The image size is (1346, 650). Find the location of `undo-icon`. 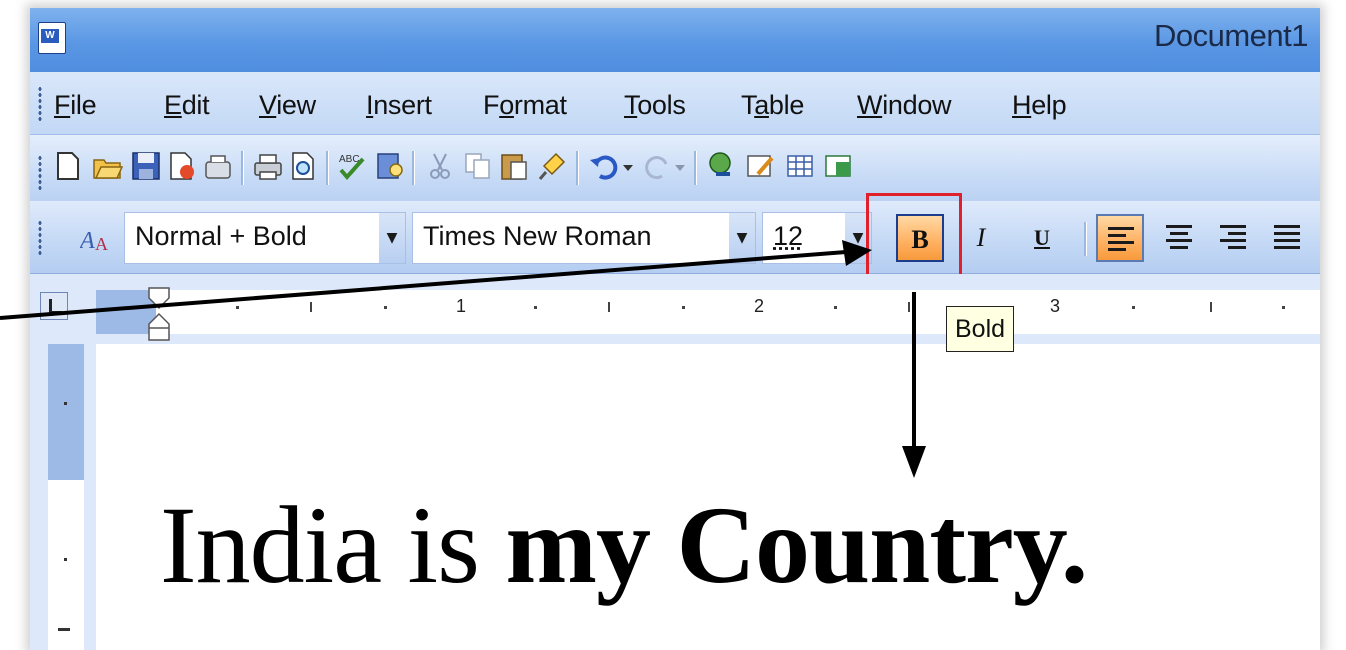

undo-icon is located at coordinates (604, 166).